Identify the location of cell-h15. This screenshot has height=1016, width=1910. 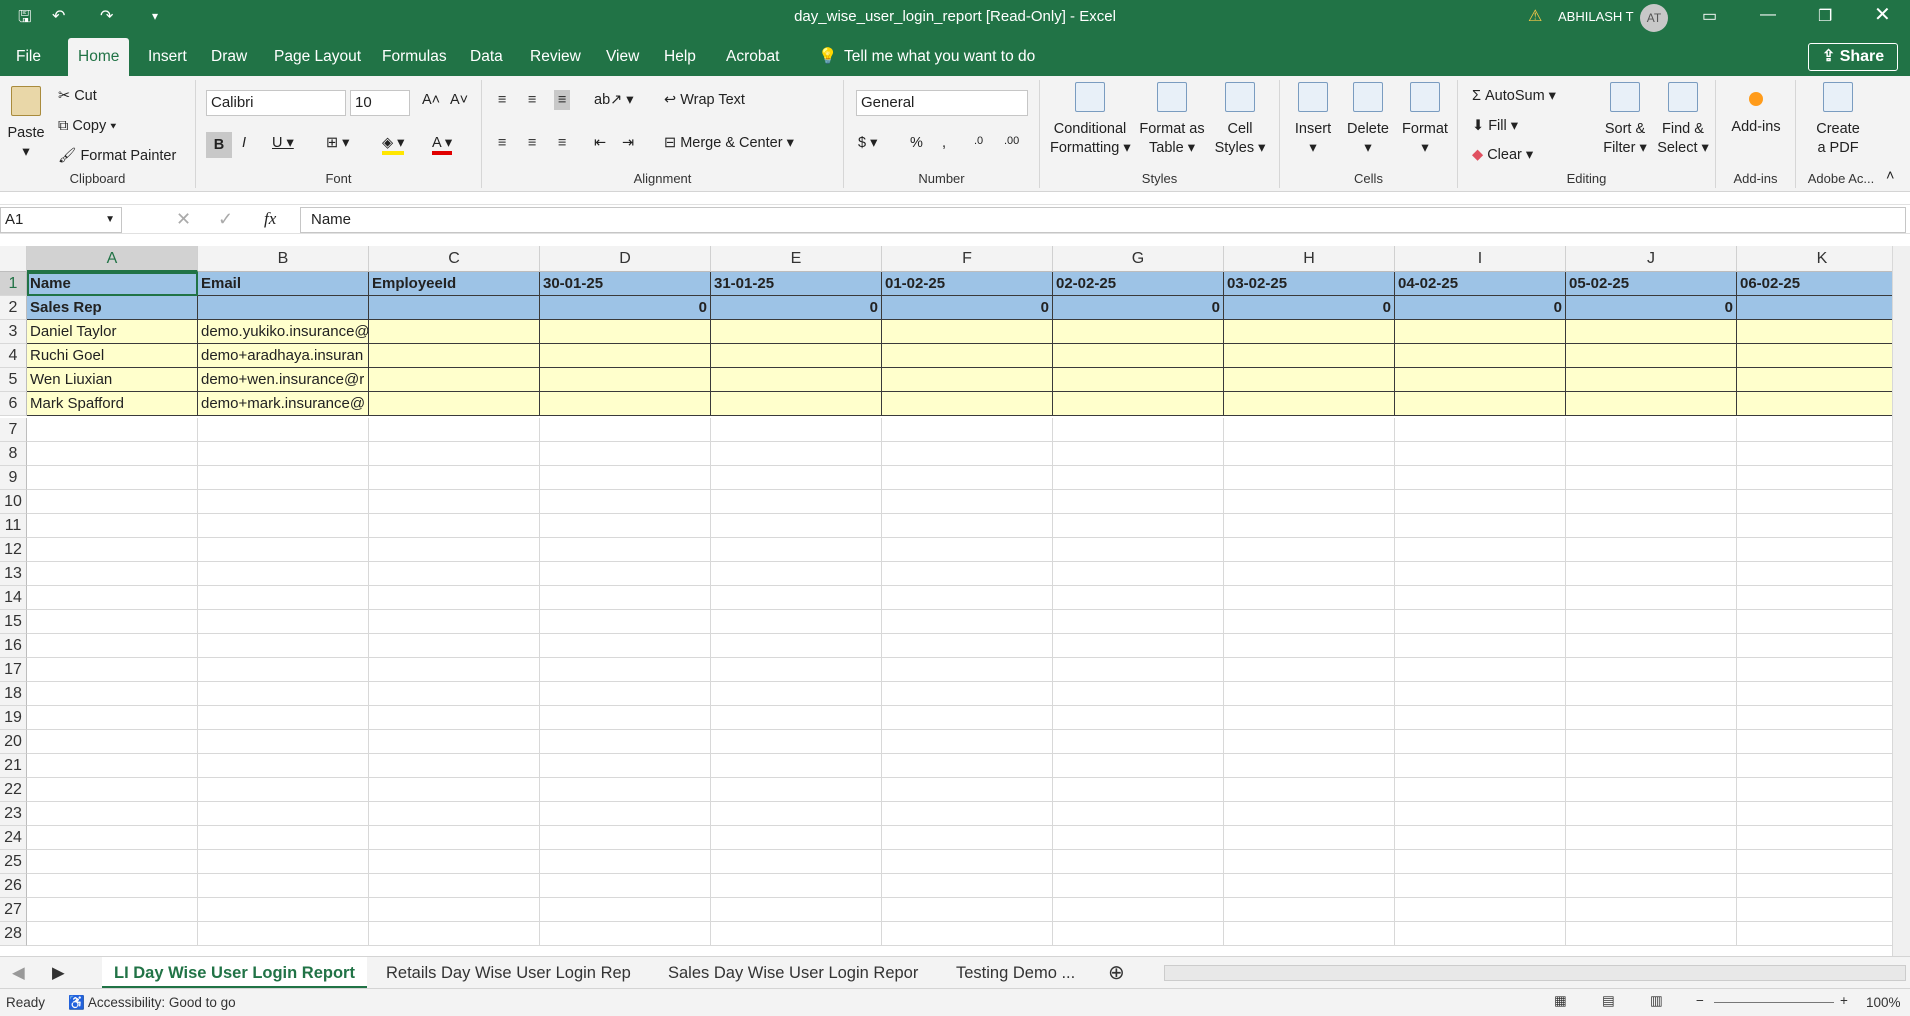
(1309, 622).